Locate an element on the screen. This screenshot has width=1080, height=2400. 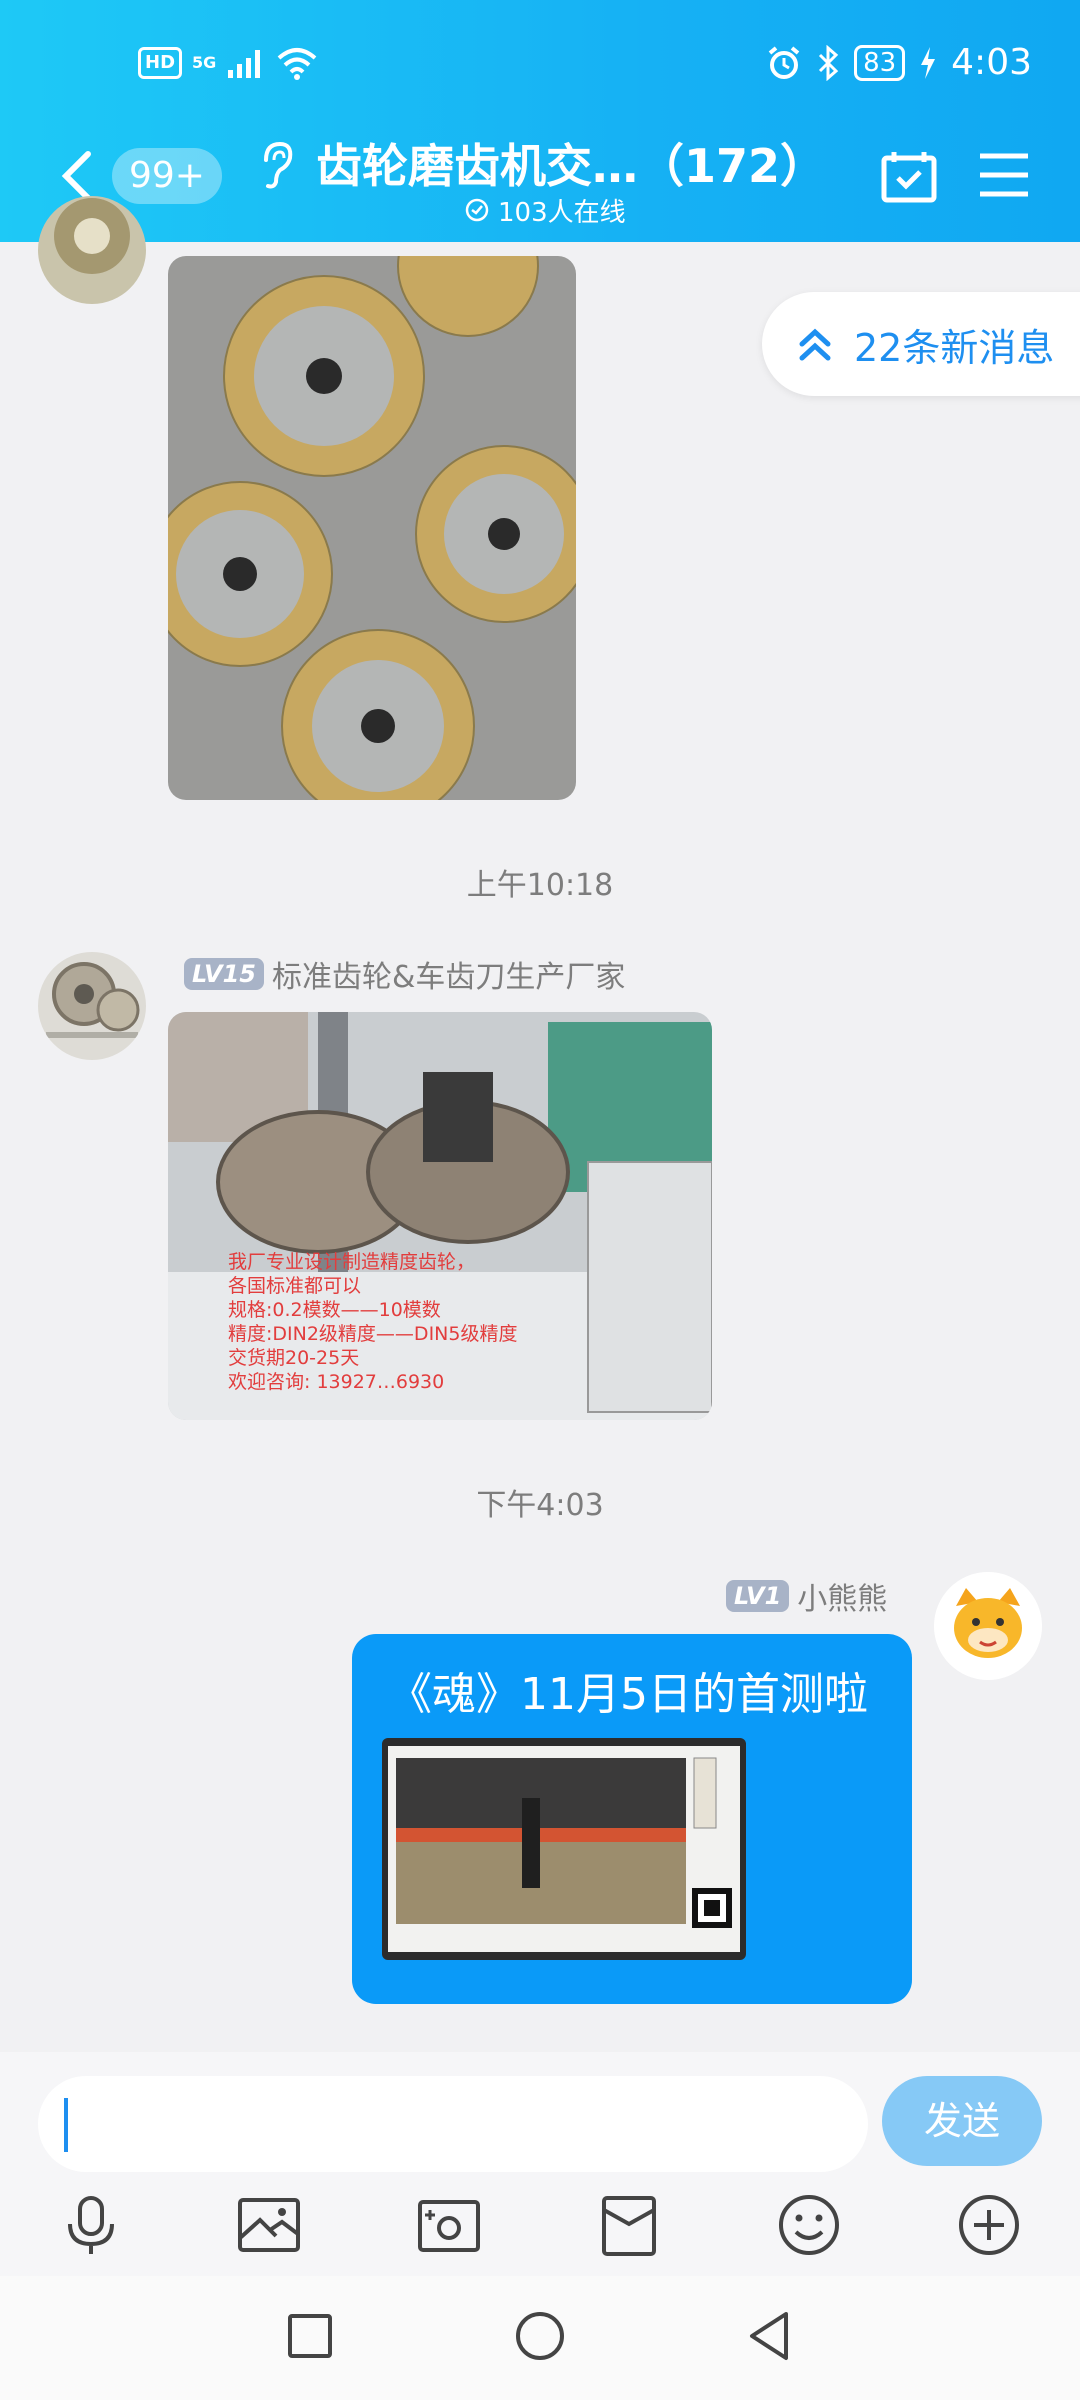
sender-name: 小熊熊 is located at coordinates (842, 1596).